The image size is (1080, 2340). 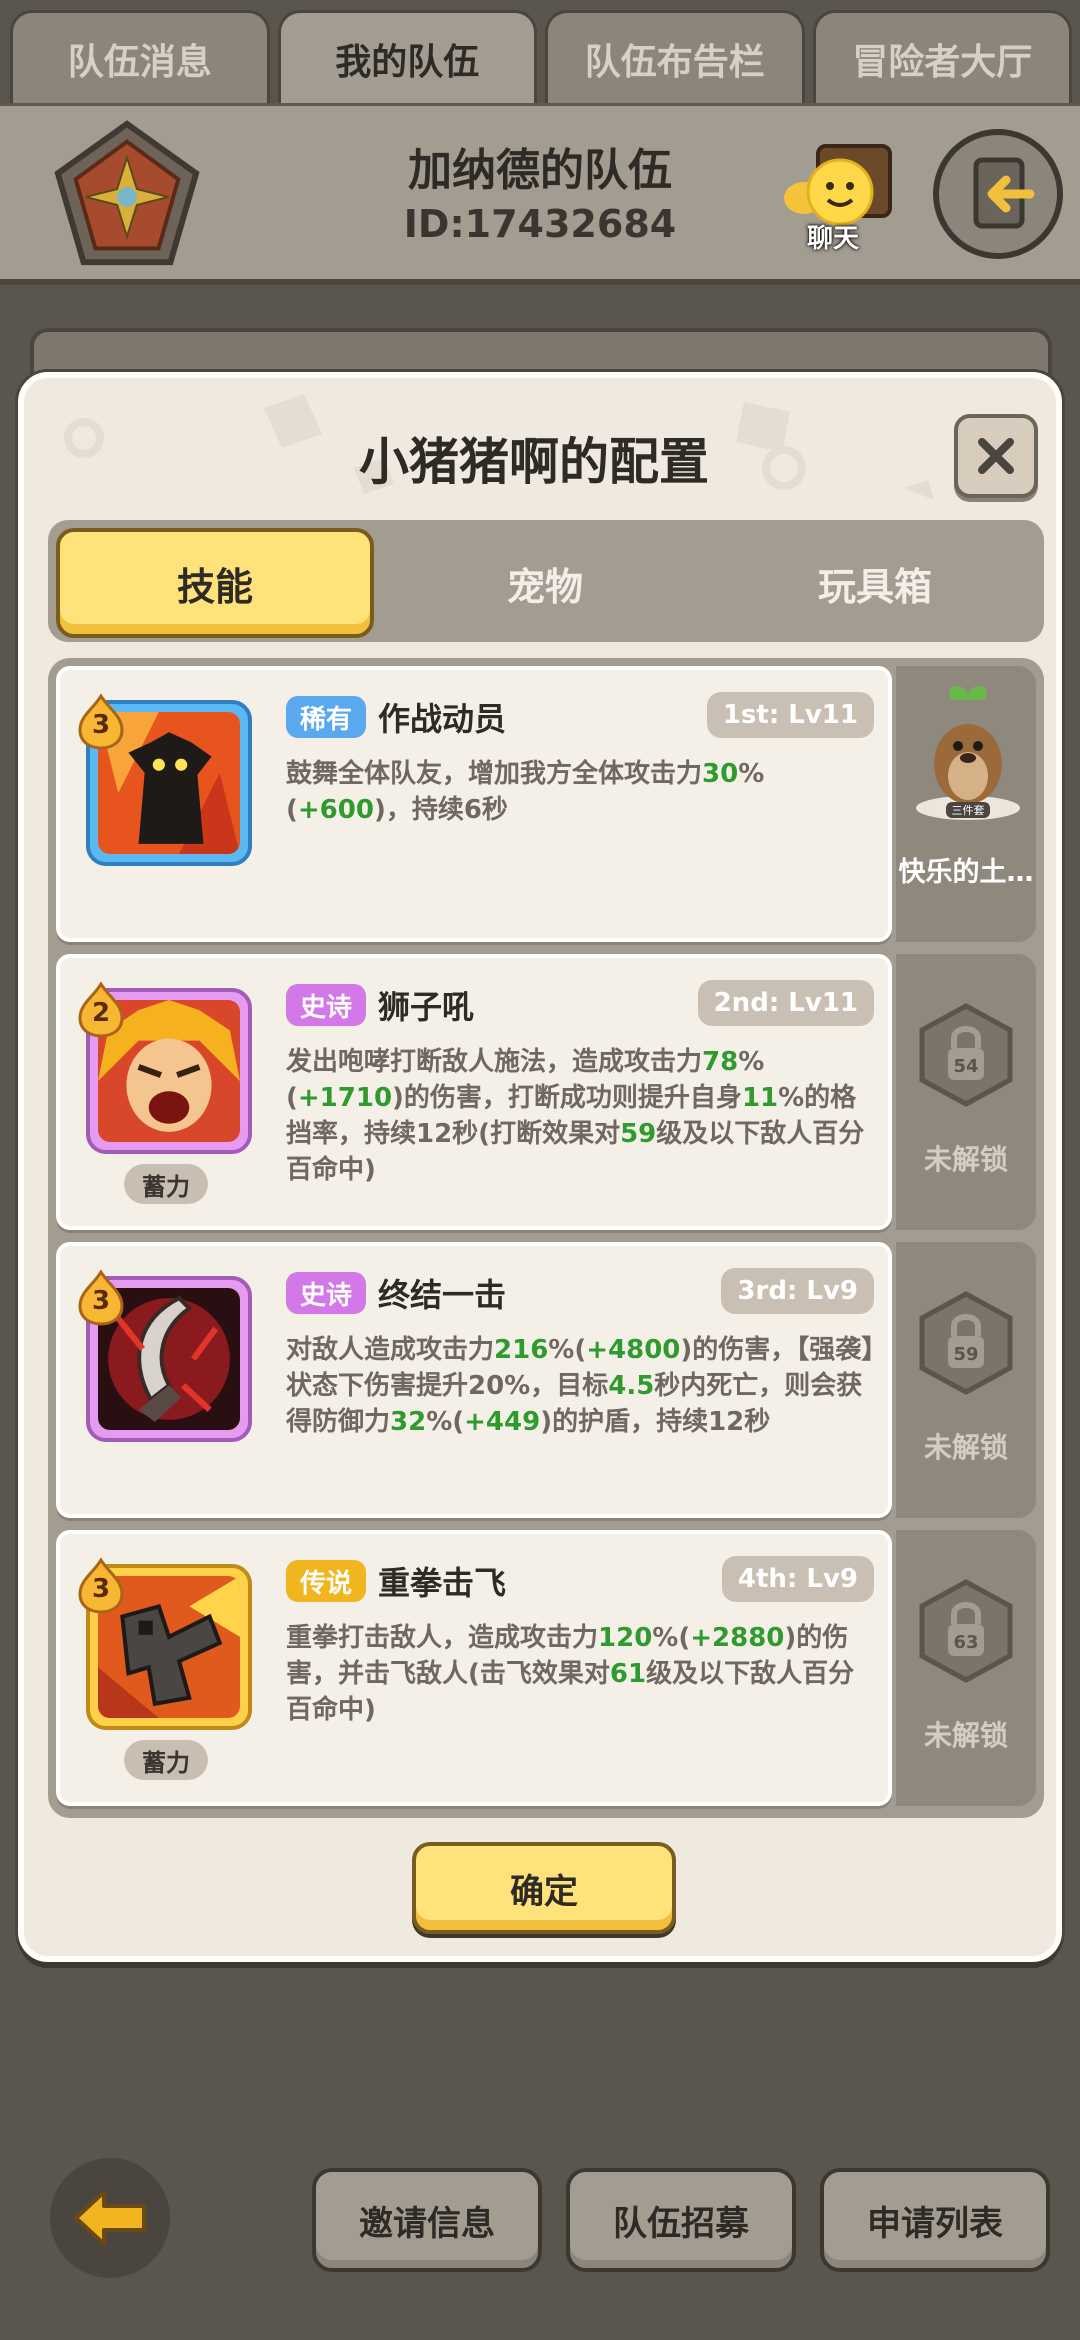 I want to click on chat-label: 聊天, so click(x=832, y=239).